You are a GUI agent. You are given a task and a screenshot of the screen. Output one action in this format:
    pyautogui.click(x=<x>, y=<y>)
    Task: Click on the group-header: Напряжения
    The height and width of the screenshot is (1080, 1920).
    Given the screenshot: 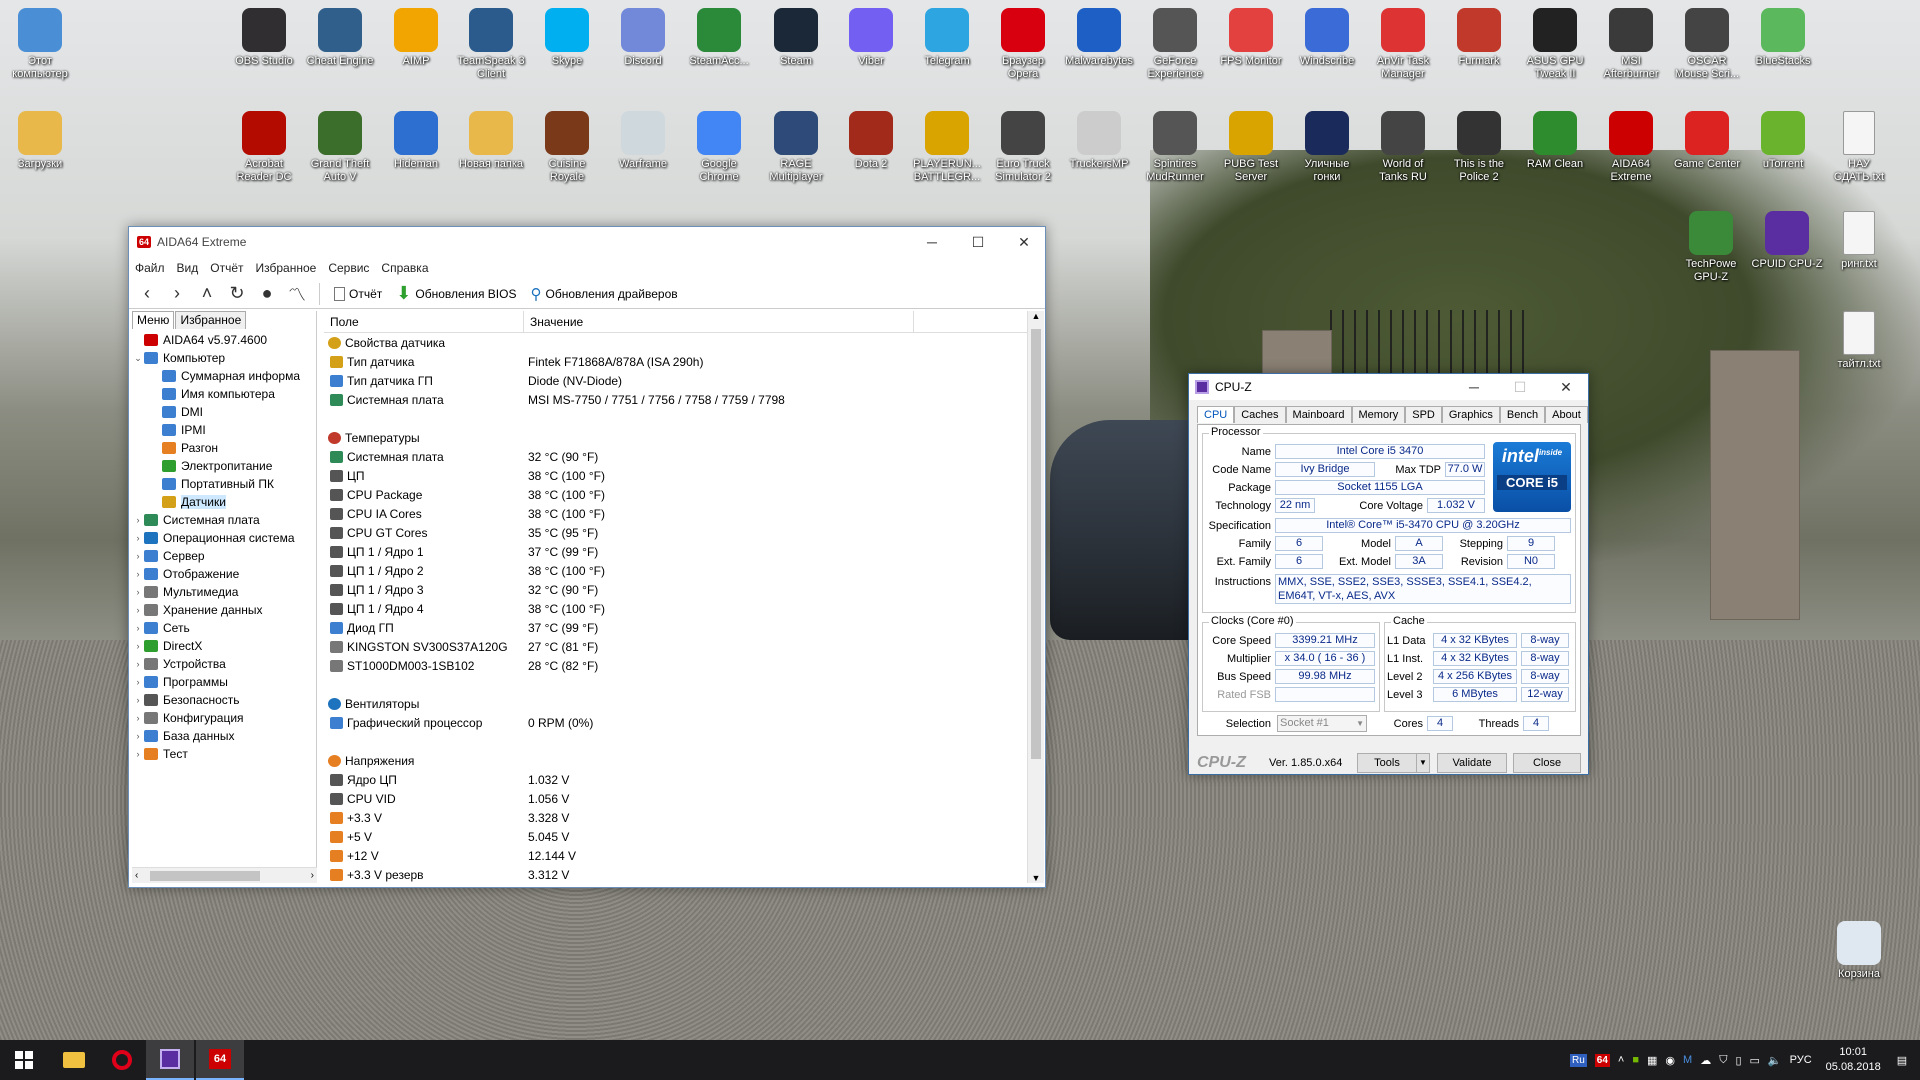 What is the action you would take?
    pyautogui.click(x=684, y=760)
    